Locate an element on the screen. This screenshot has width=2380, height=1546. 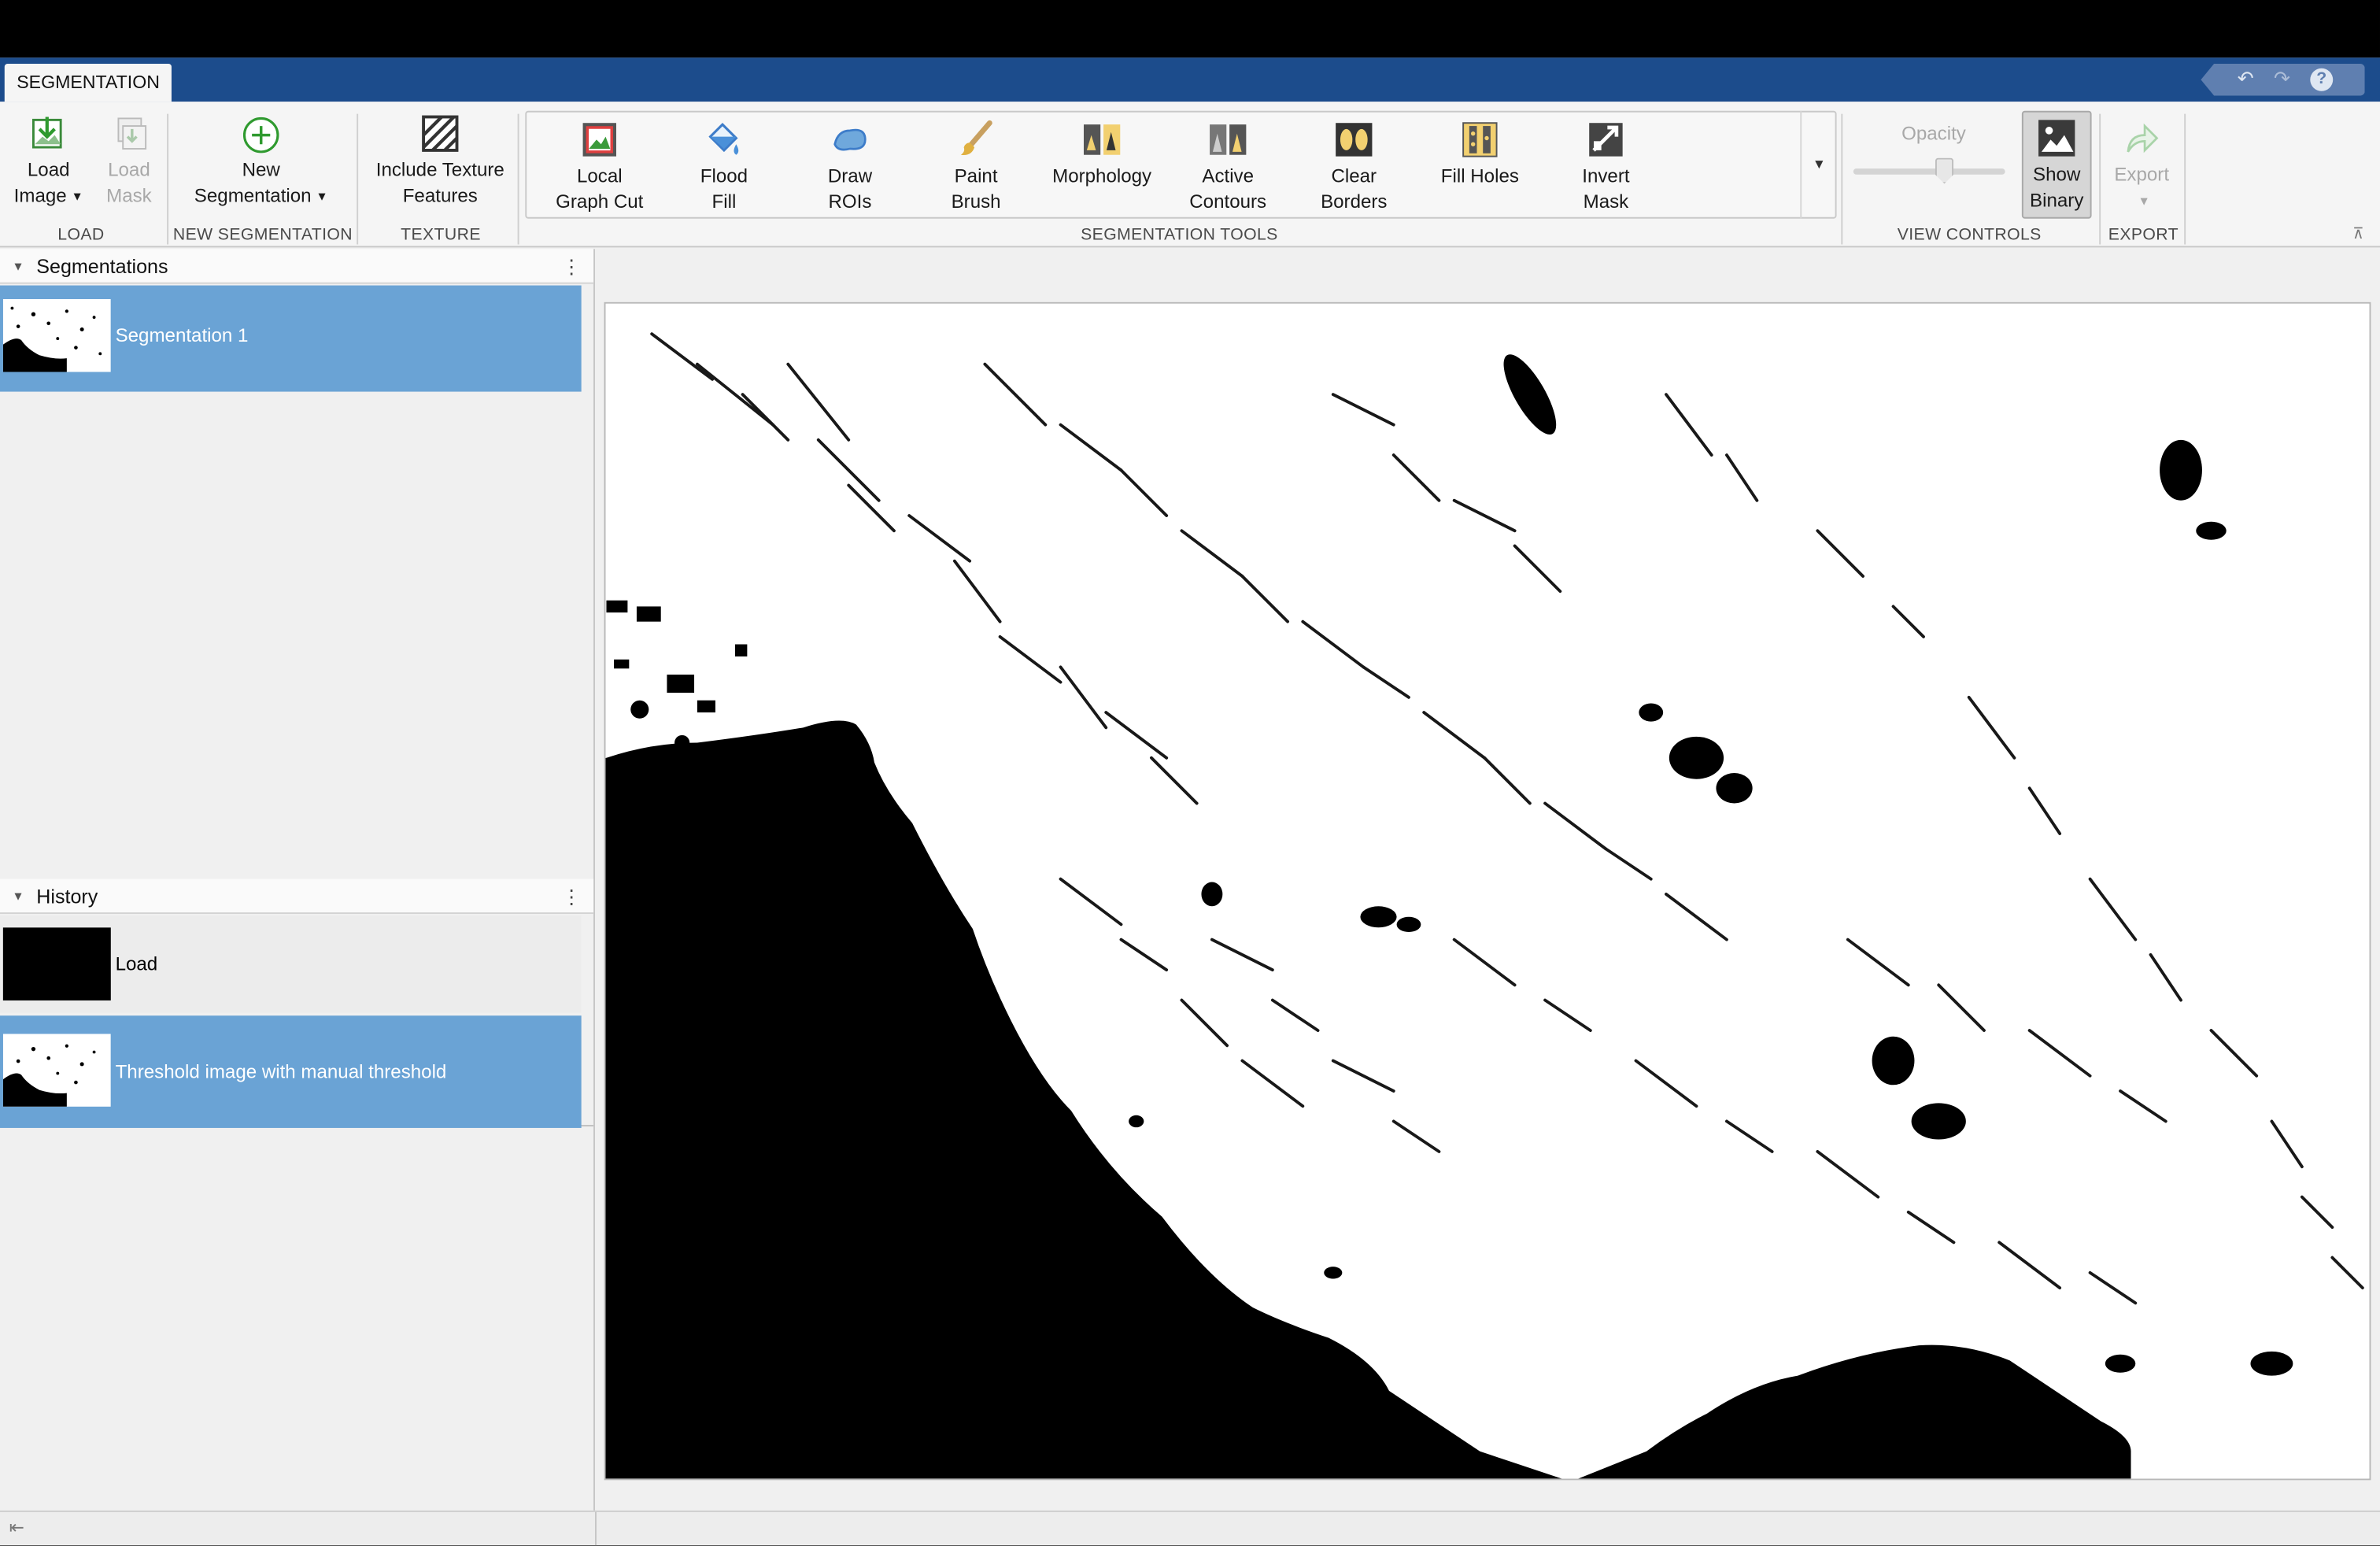
segmentation-thumbnail is located at coordinates (56, 335).